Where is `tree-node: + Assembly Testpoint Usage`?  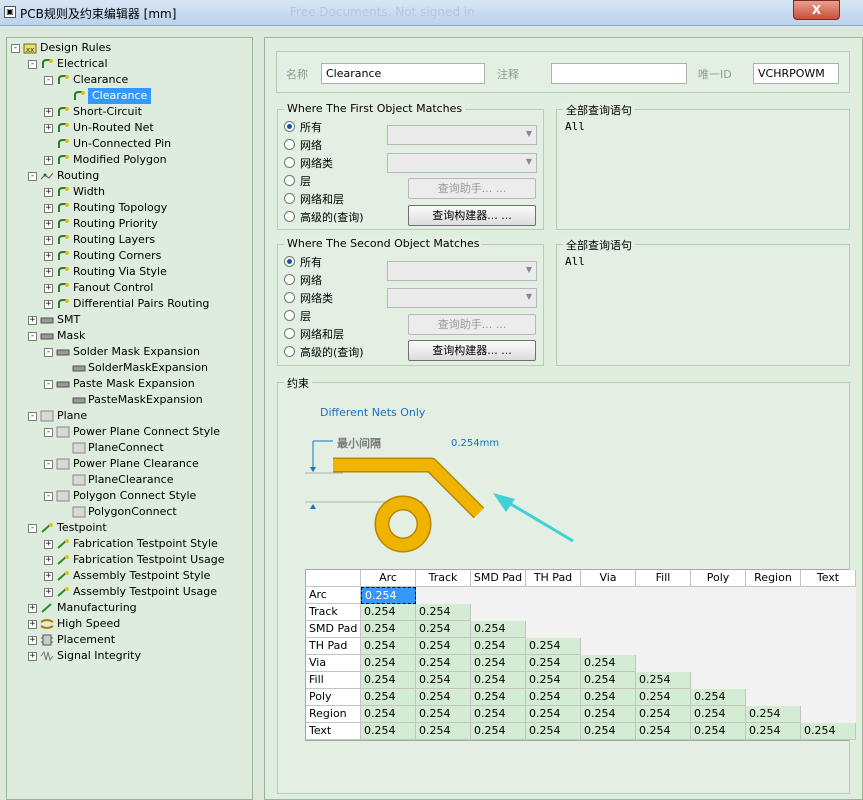 tree-node: + Assembly Testpoint Usage is located at coordinates (129, 592).